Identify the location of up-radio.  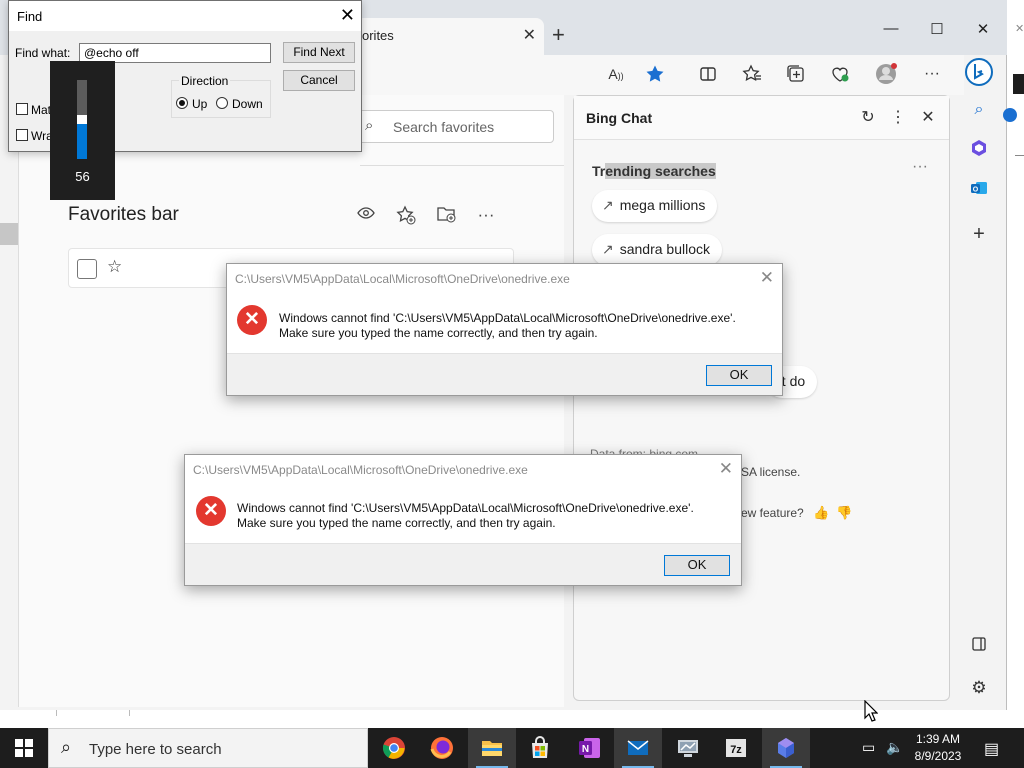
(182, 103).